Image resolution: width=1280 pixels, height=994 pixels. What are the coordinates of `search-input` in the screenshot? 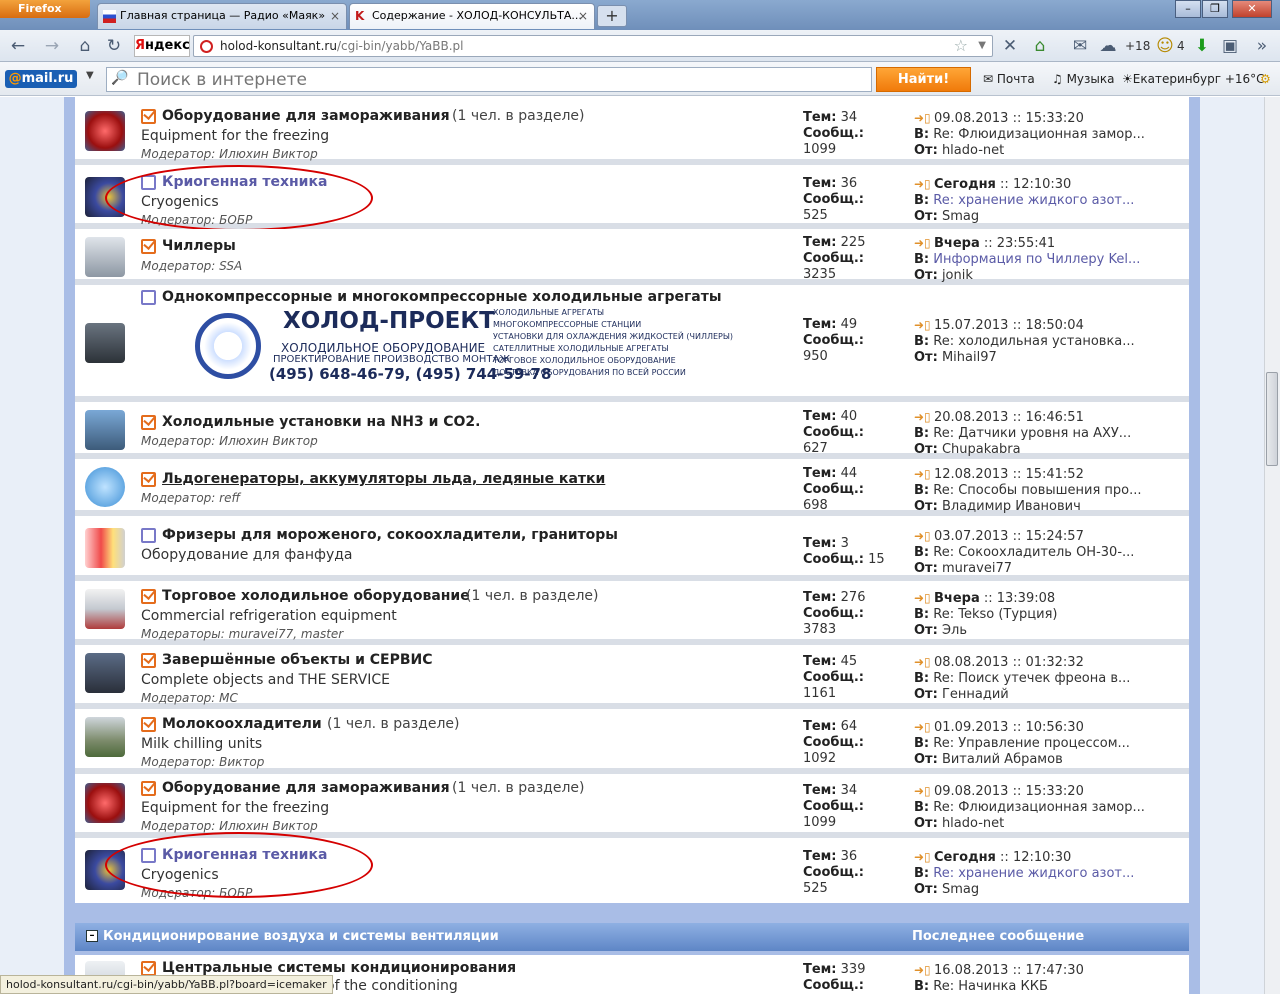 It's located at (497, 79).